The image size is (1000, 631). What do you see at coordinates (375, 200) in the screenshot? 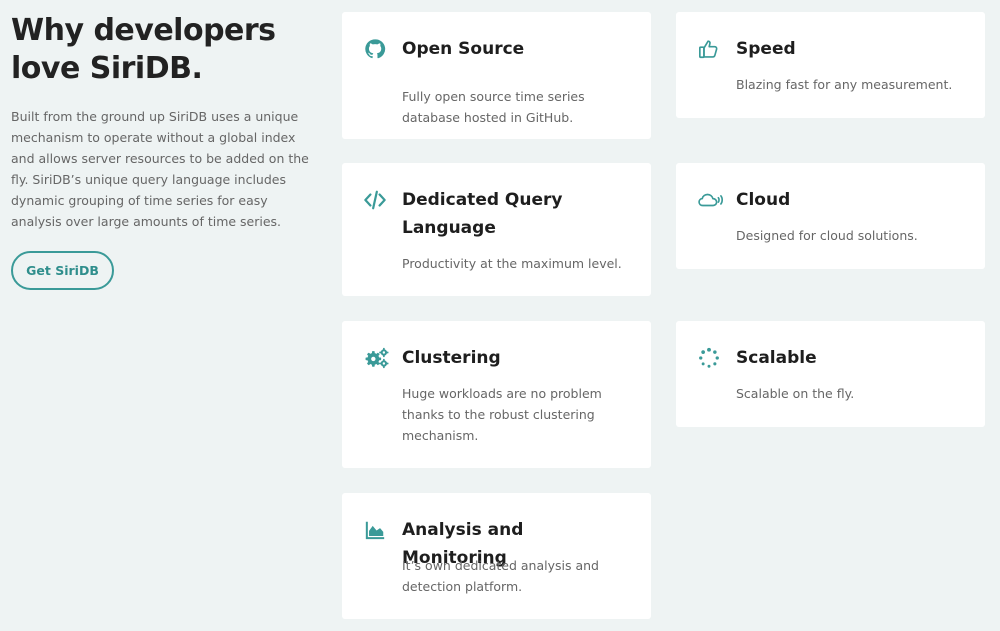
I see `code-icon` at bounding box center [375, 200].